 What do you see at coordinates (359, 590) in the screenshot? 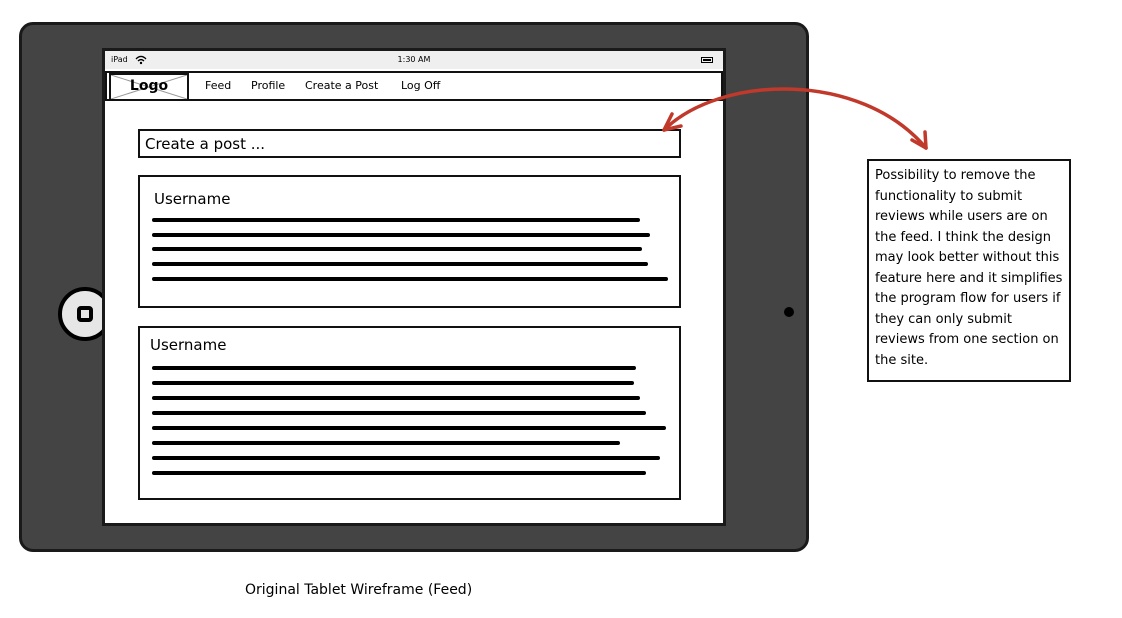
I see `figure-caption: Original Tablet Wireframe (Feed)` at bounding box center [359, 590].